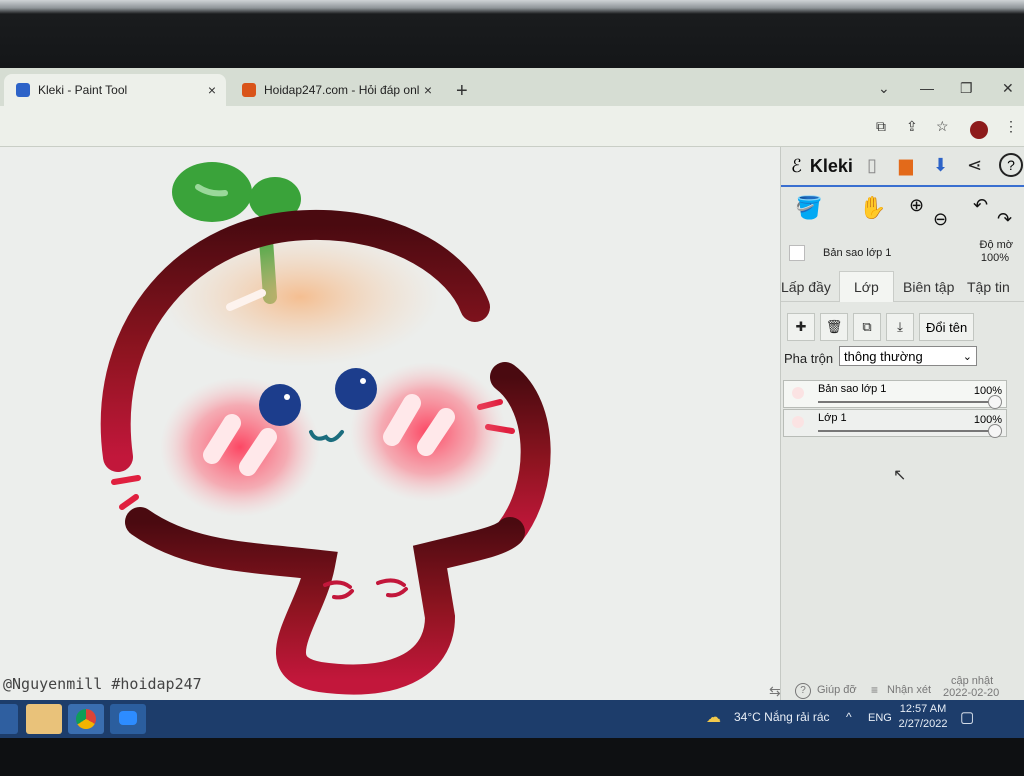 Image resolution: width=1024 pixels, height=776 pixels. I want to click on clock-time: 12:57 AM, so click(923, 709).